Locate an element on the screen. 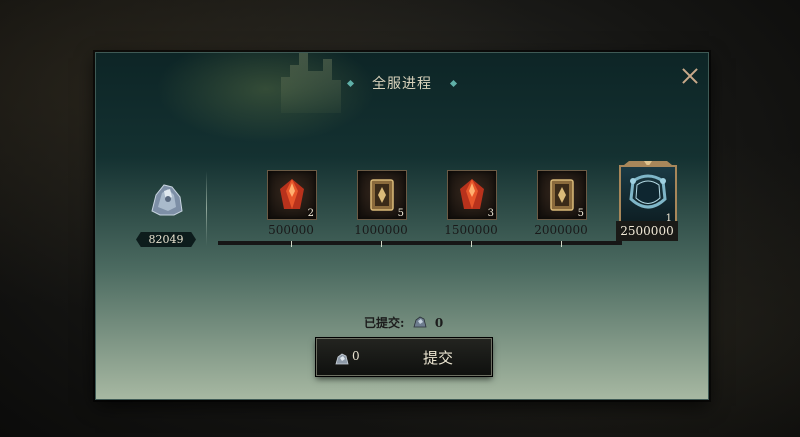 The width and height of the screenshot is (800, 437). submitted-summary: 已提交: 0 is located at coordinates (403, 322).